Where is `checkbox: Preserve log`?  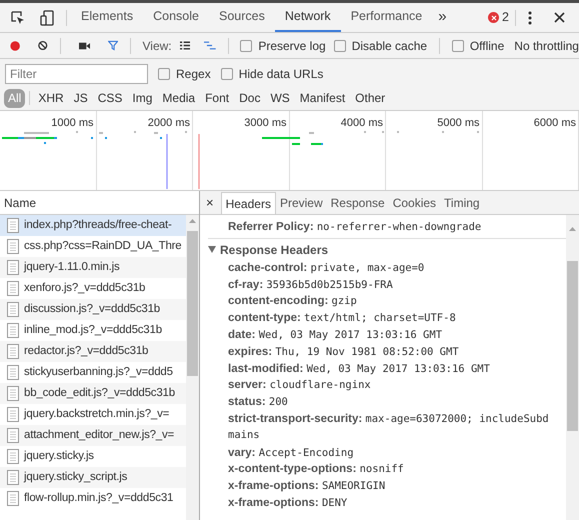
checkbox: Preserve log is located at coordinates (283, 45).